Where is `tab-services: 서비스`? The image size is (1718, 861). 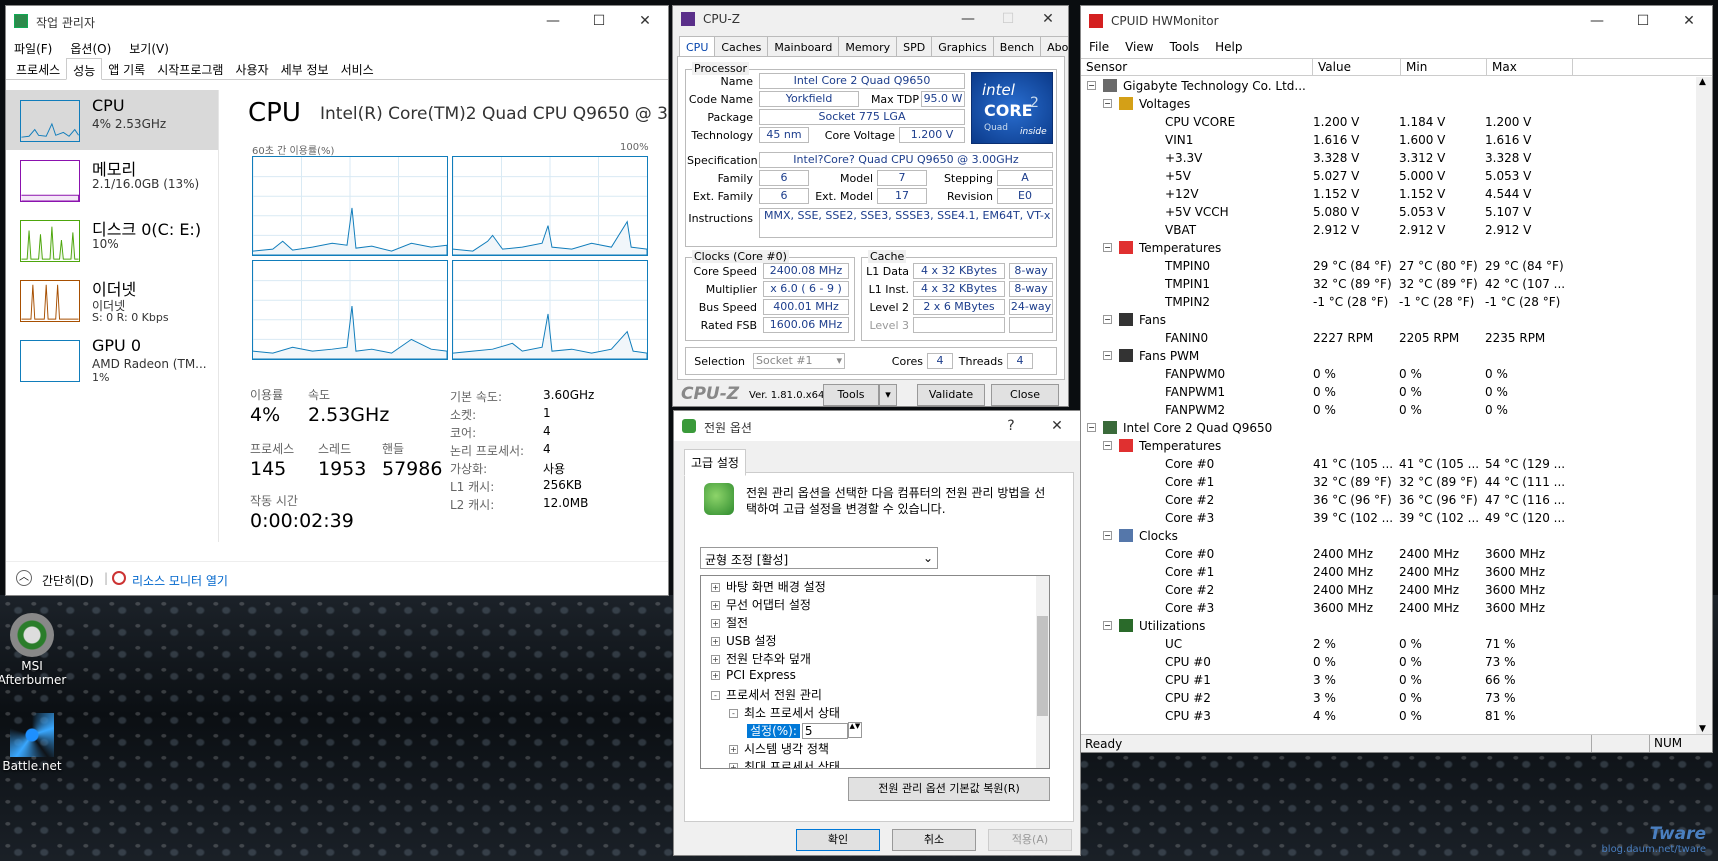
tab-services: 서비스 is located at coordinates (357, 68).